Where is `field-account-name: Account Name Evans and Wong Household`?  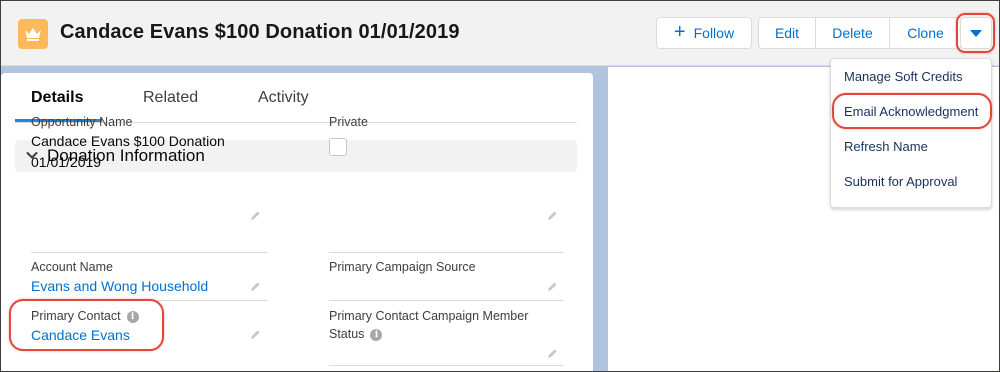
field-account-name: Account Name Evans and Wong Household is located at coordinates (119, 277).